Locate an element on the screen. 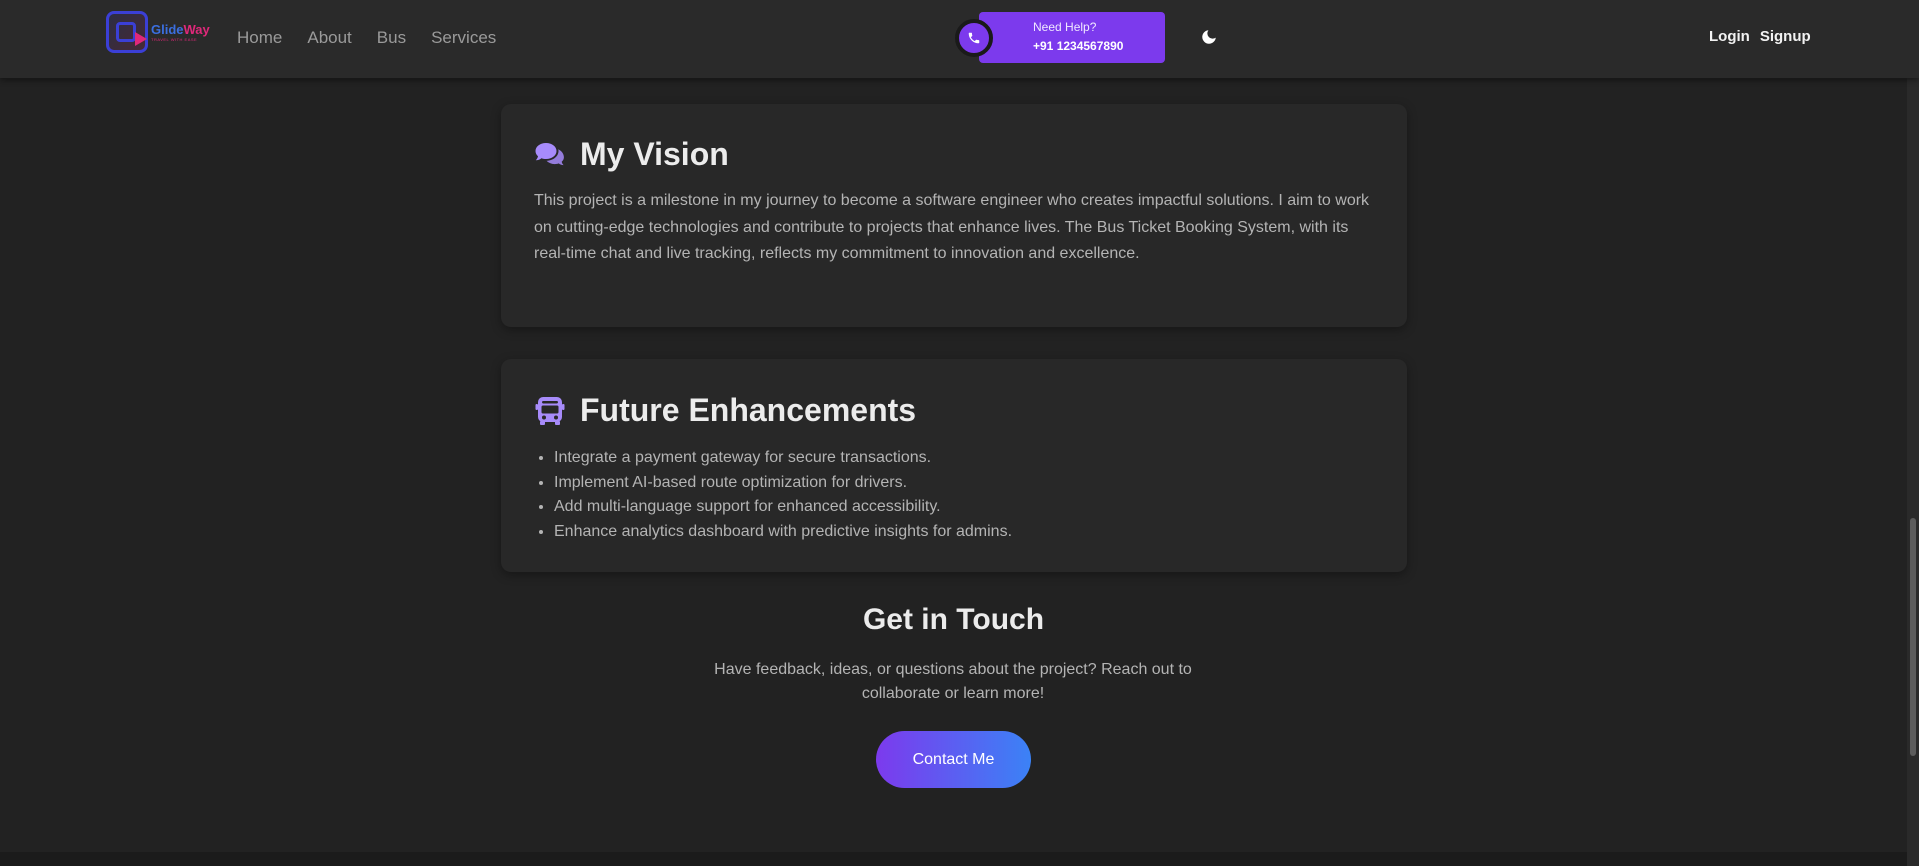 This screenshot has height=866, width=1919. main-nav: Home About Bus Services is located at coordinates (366, 38).